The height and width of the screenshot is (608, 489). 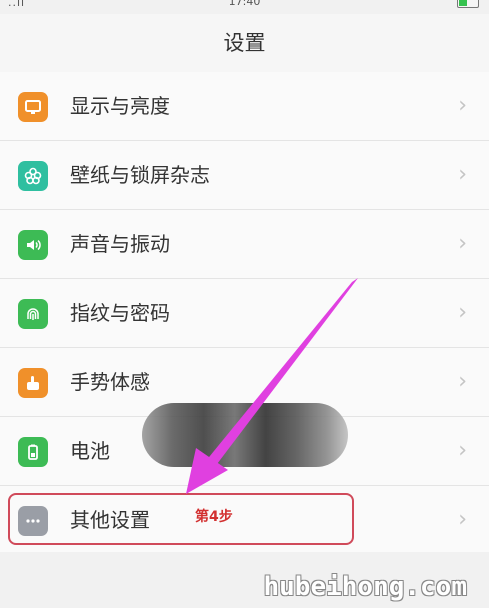 What do you see at coordinates (33, 521) in the screenshot?
I see `more-icon` at bounding box center [33, 521].